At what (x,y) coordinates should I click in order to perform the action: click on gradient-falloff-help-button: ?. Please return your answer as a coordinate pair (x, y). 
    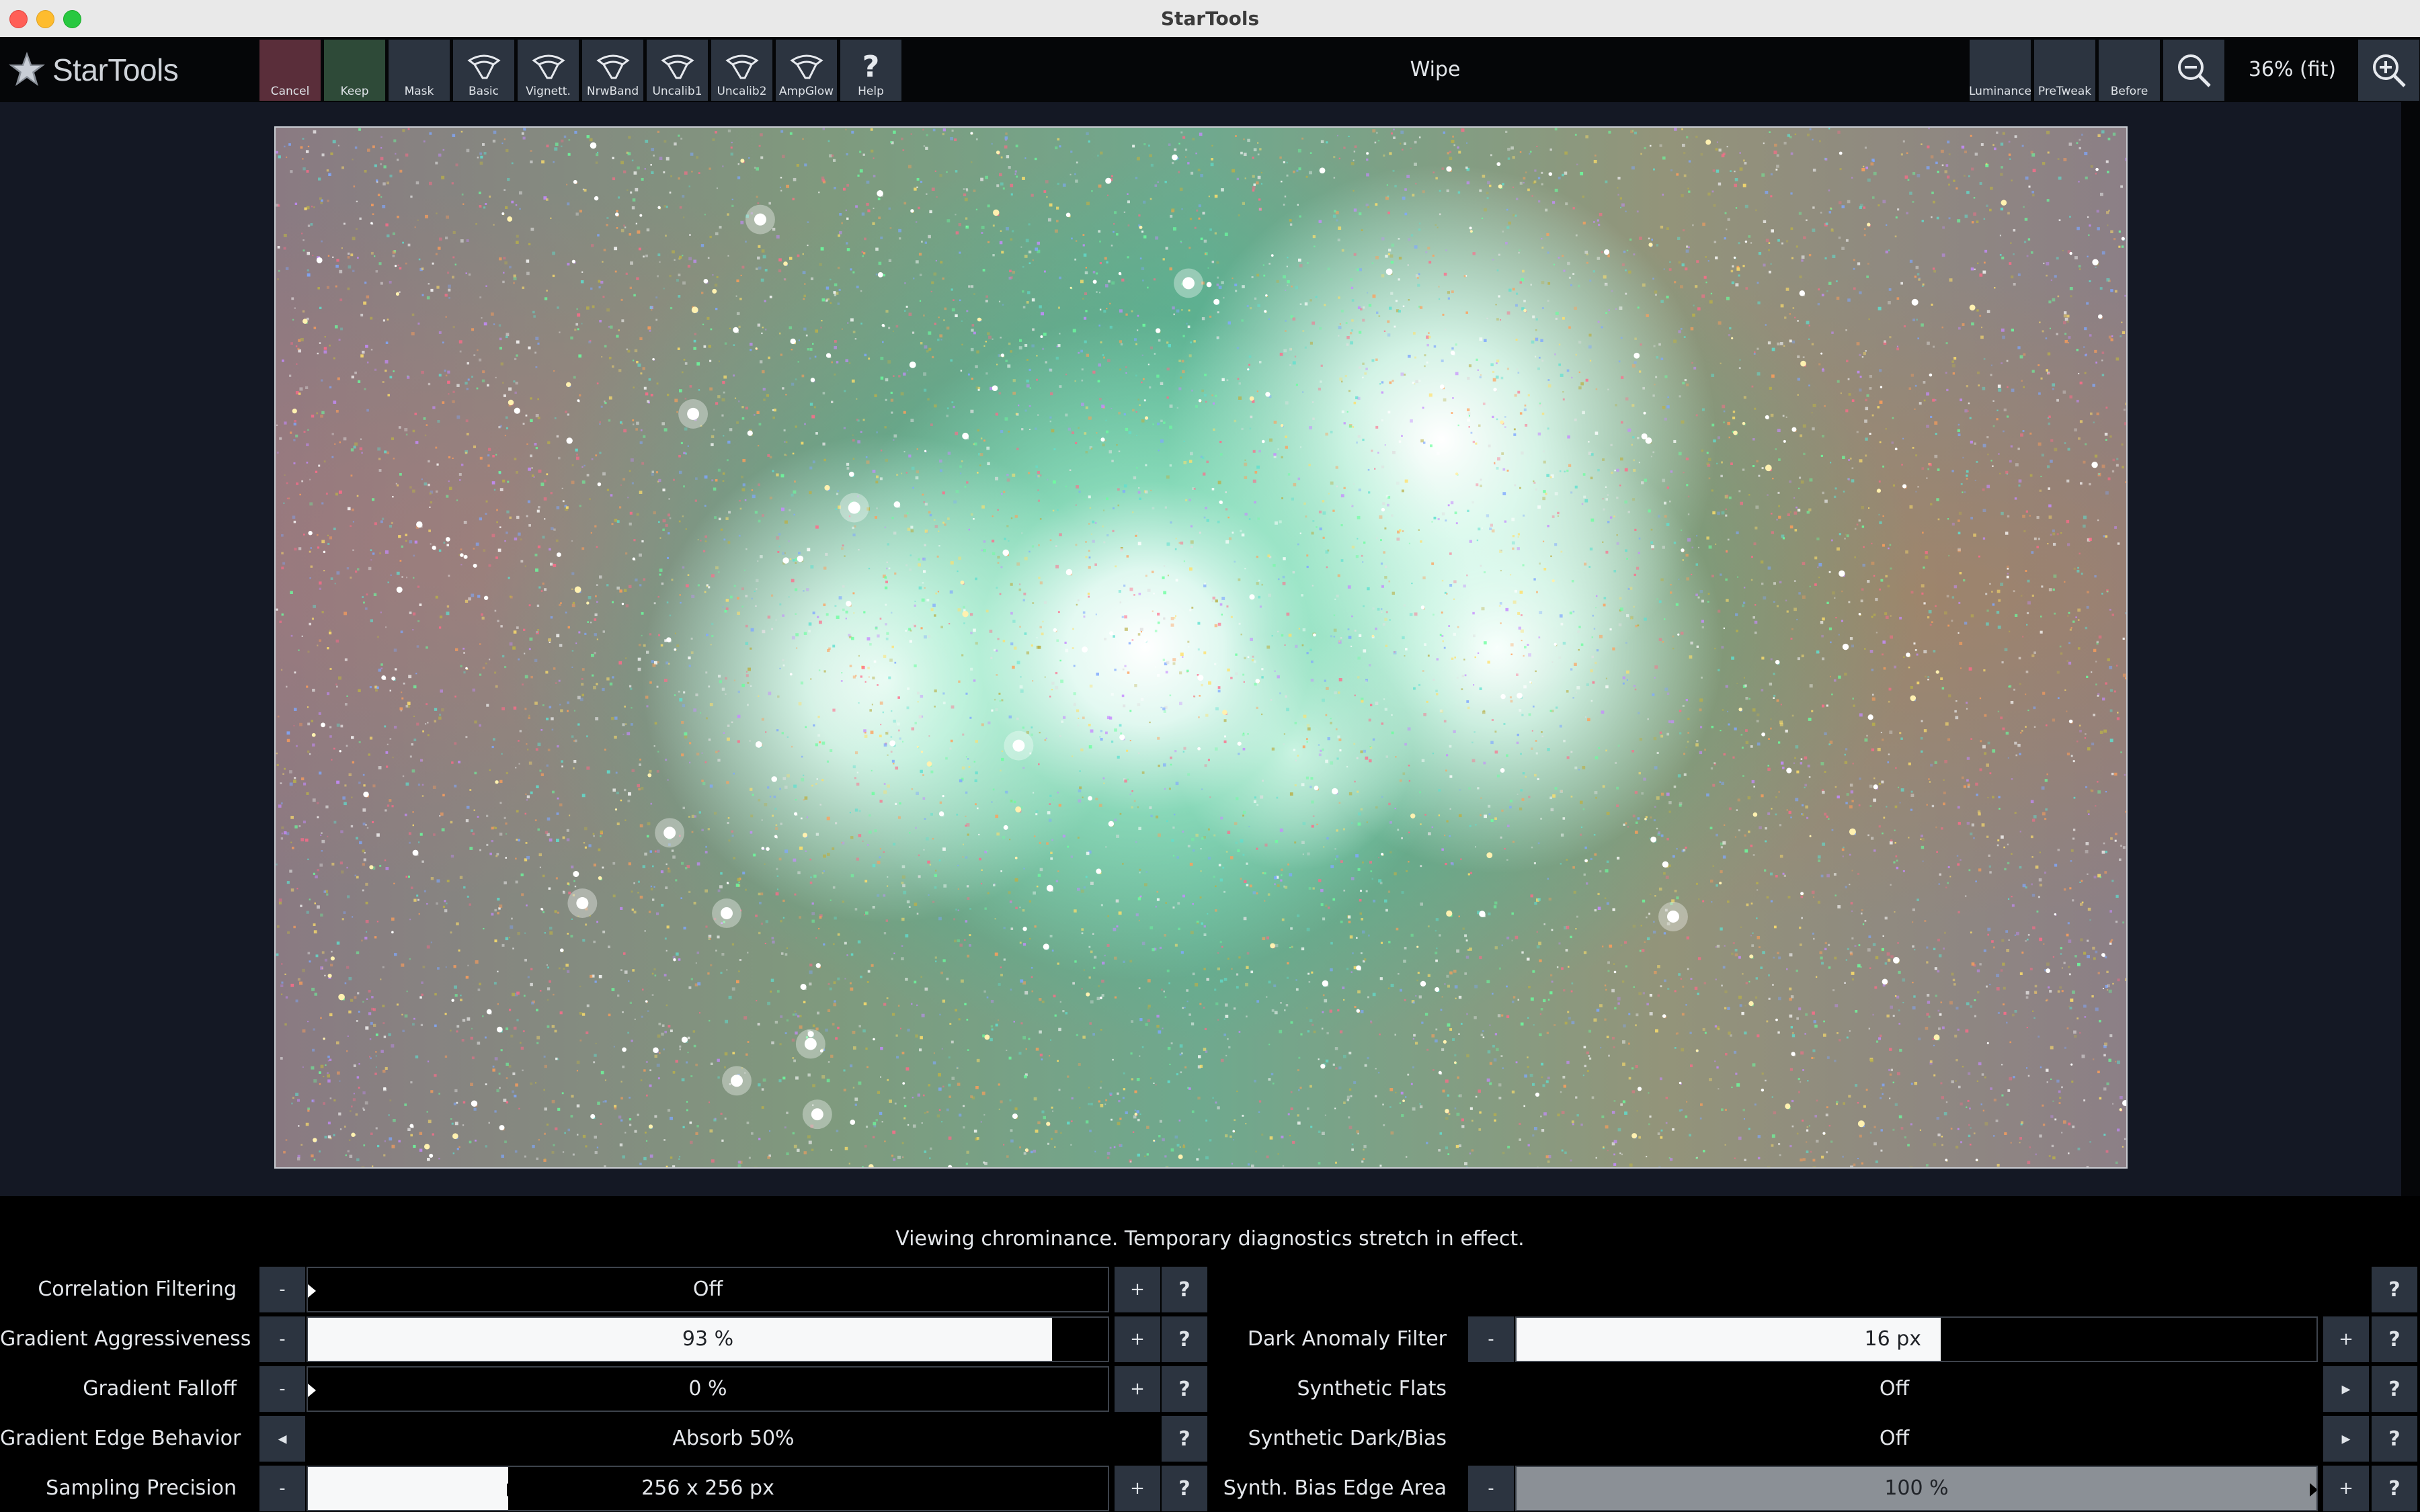
    Looking at the image, I should click on (1184, 1389).